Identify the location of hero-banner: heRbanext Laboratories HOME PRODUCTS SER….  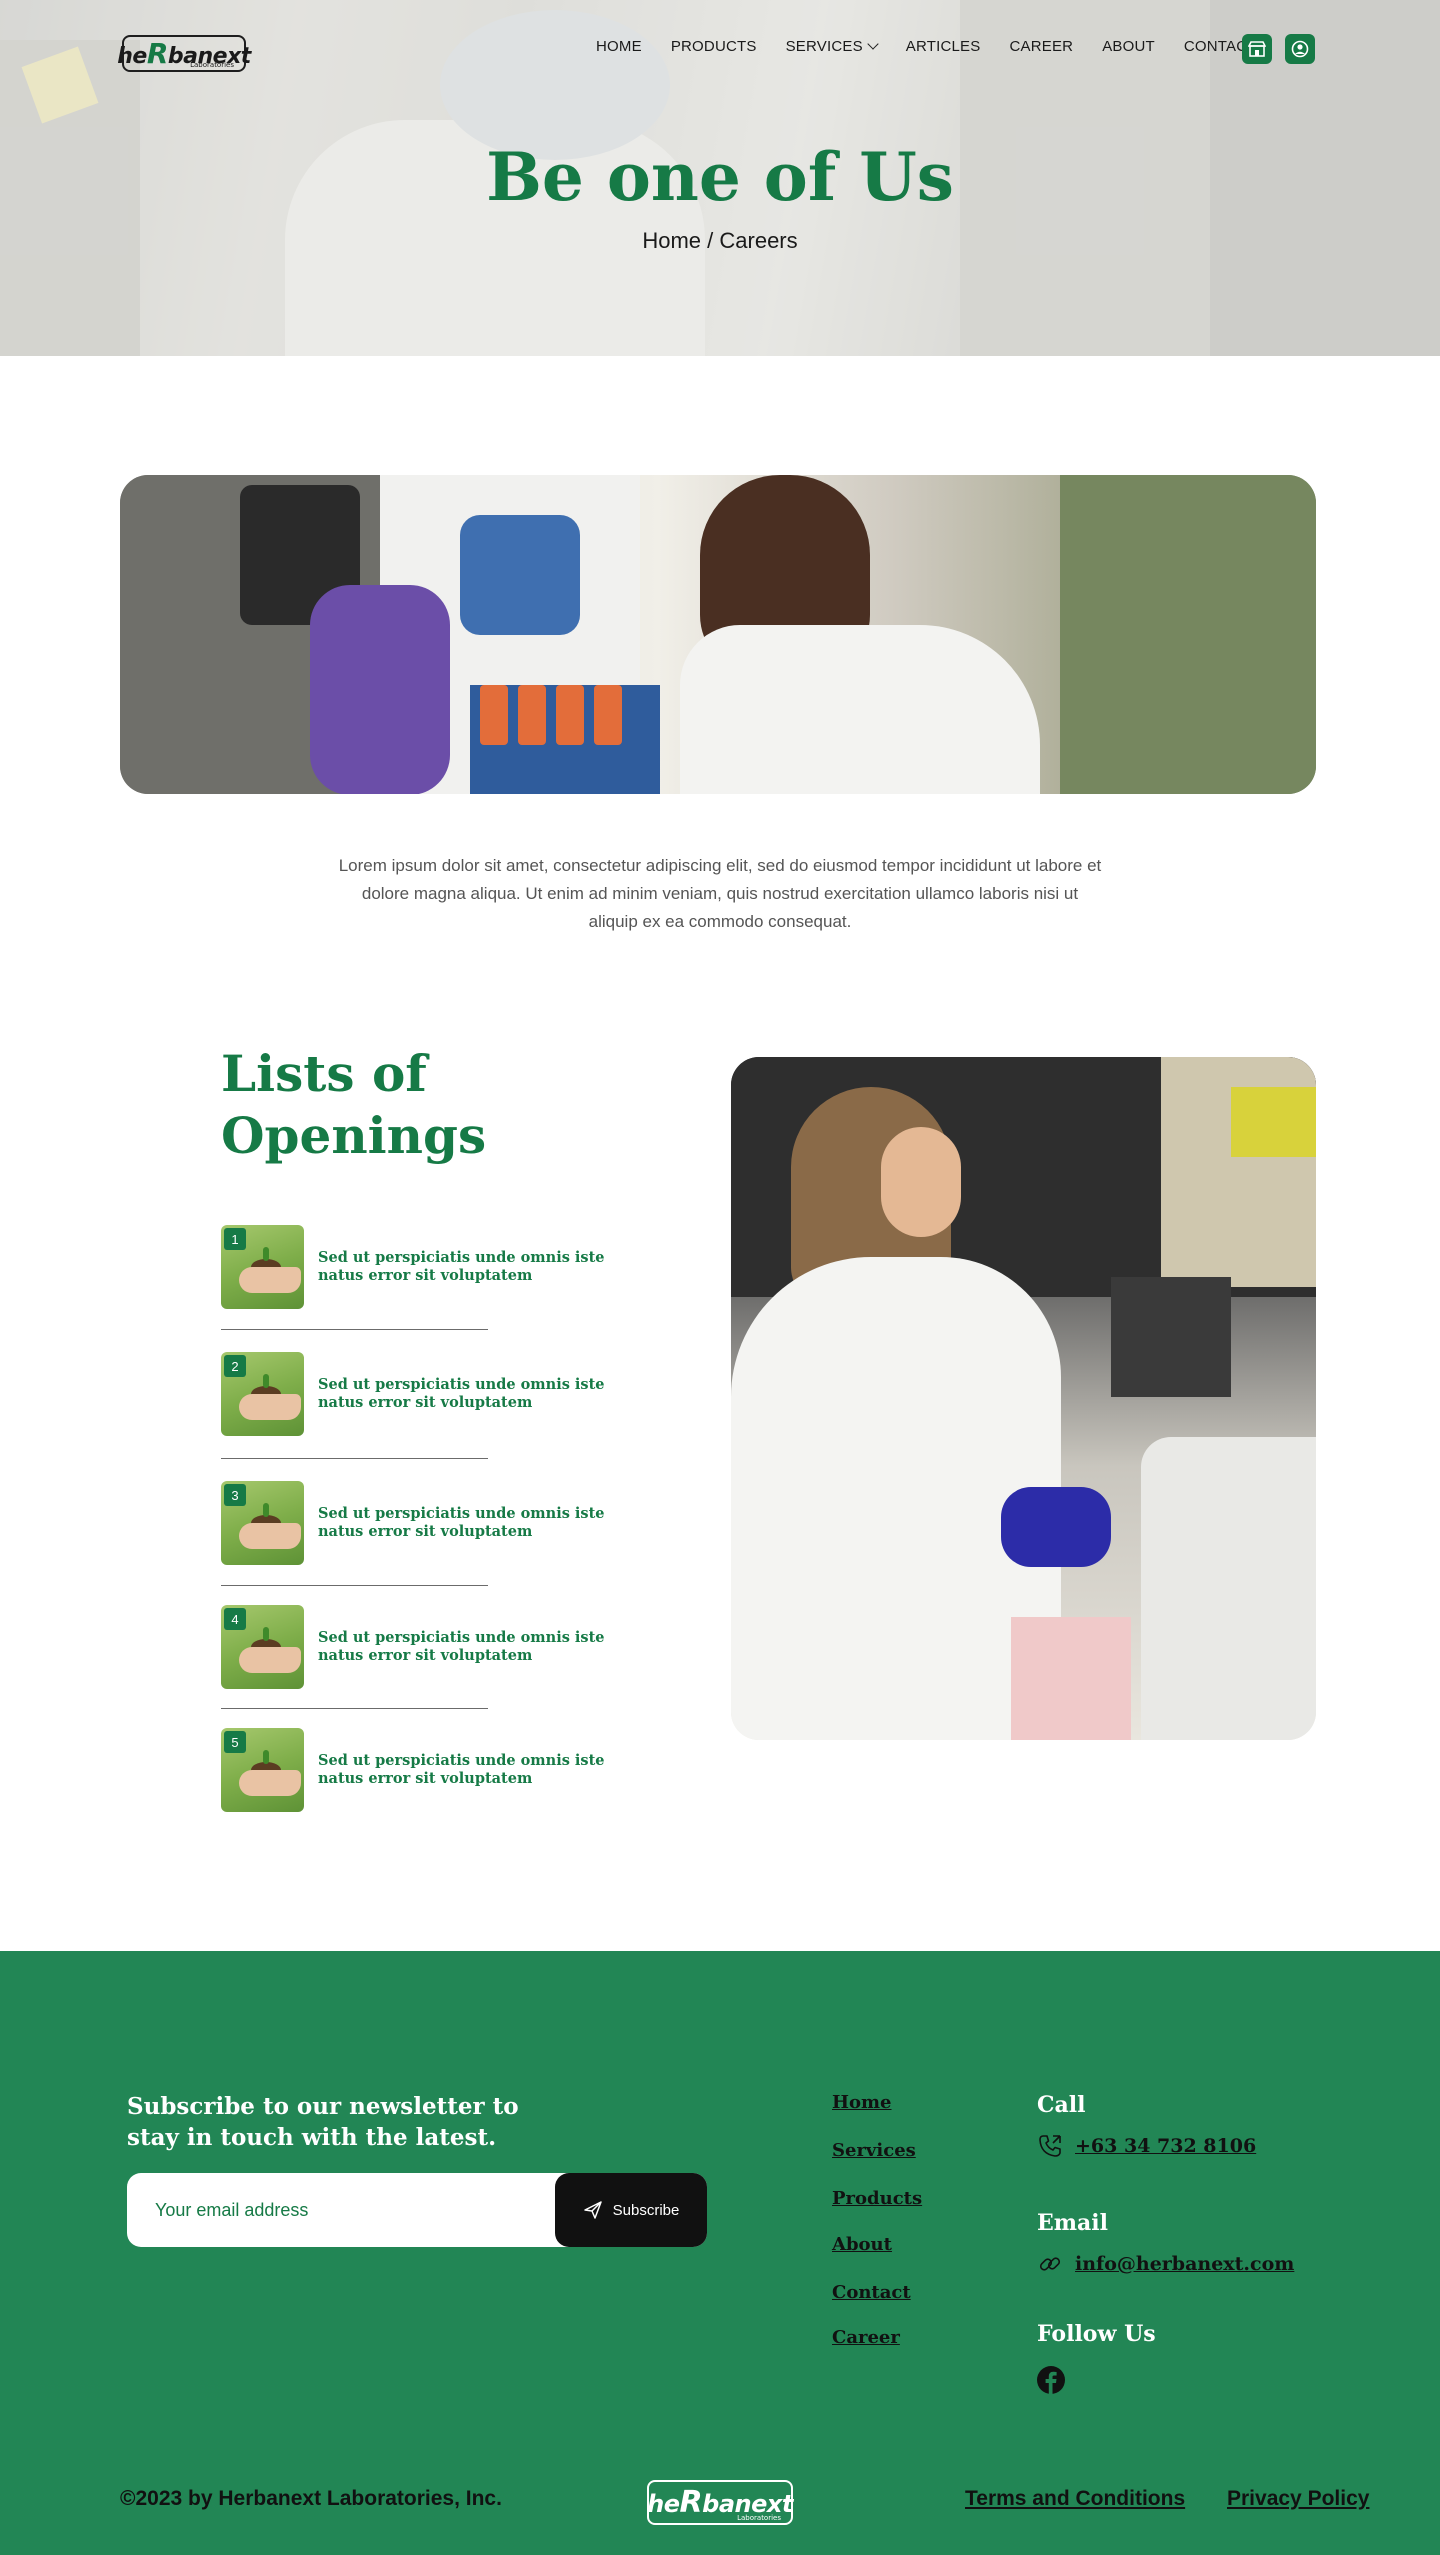
(720, 178).